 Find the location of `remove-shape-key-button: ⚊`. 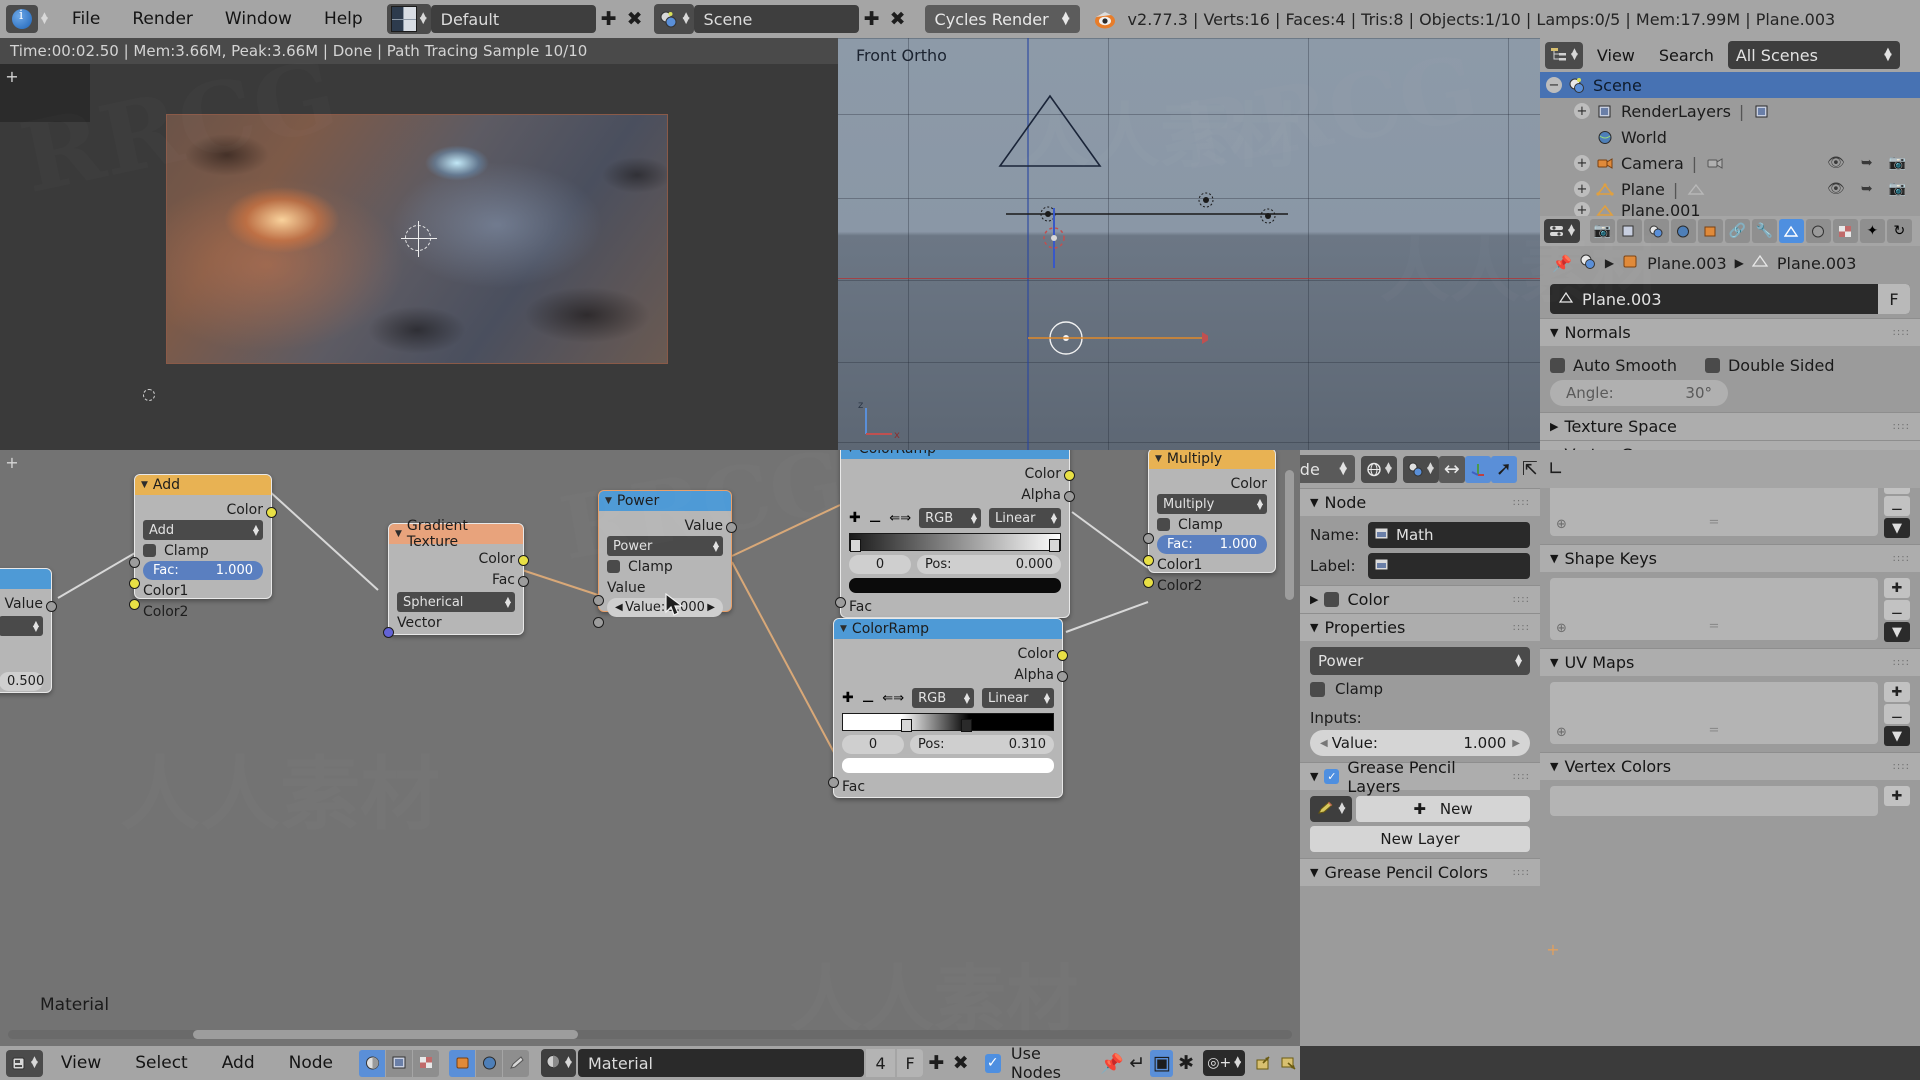

remove-shape-key-button: ⚊ is located at coordinates (1897, 610).